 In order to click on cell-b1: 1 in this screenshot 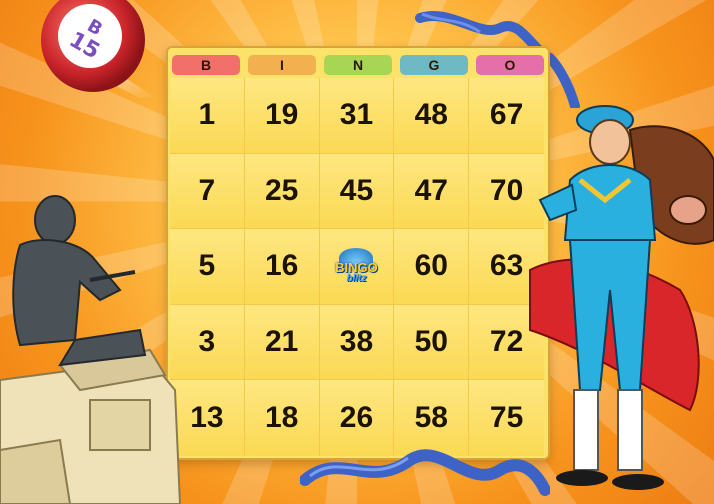, I will do `click(207, 116)`.